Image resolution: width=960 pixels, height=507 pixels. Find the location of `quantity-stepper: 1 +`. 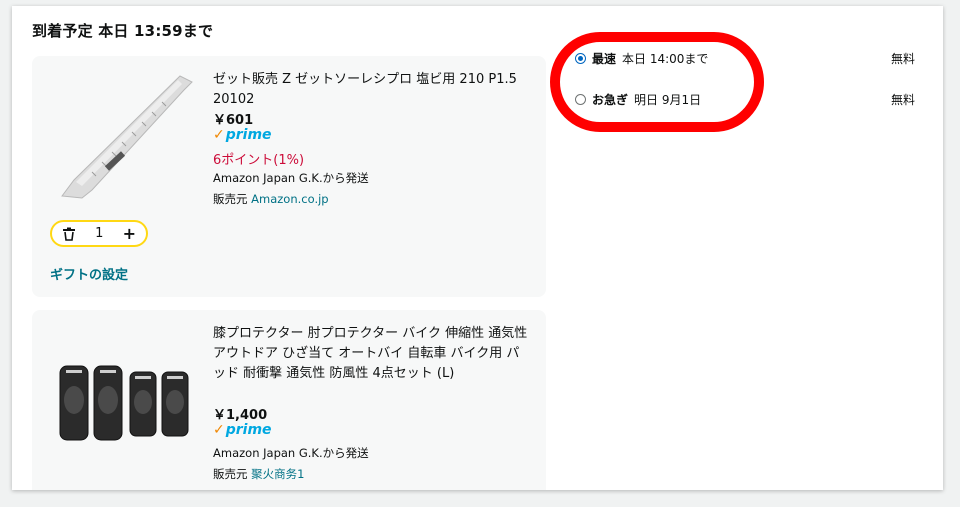

quantity-stepper: 1 + is located at coordinates (99, 233).